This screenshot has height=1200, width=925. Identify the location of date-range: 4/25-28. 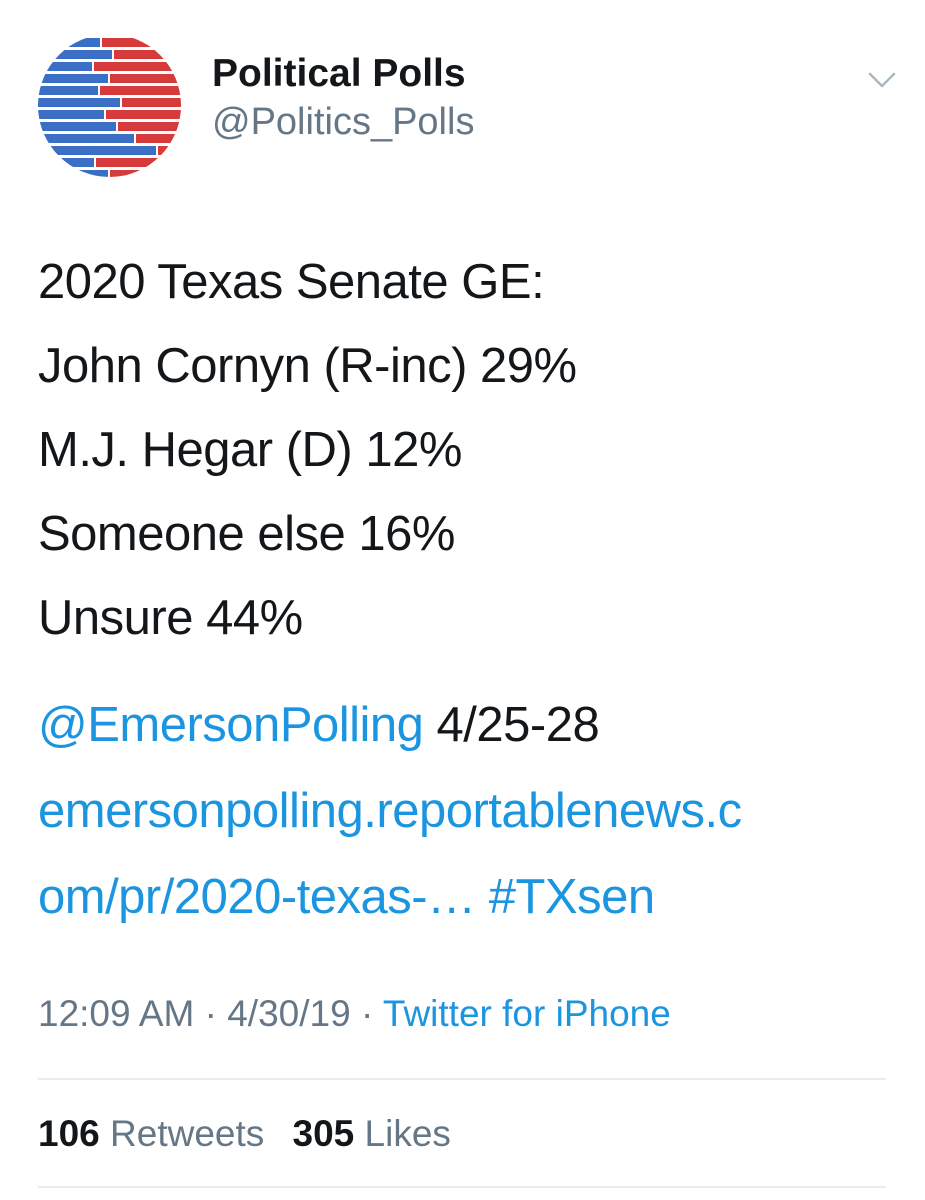
(511, 725).